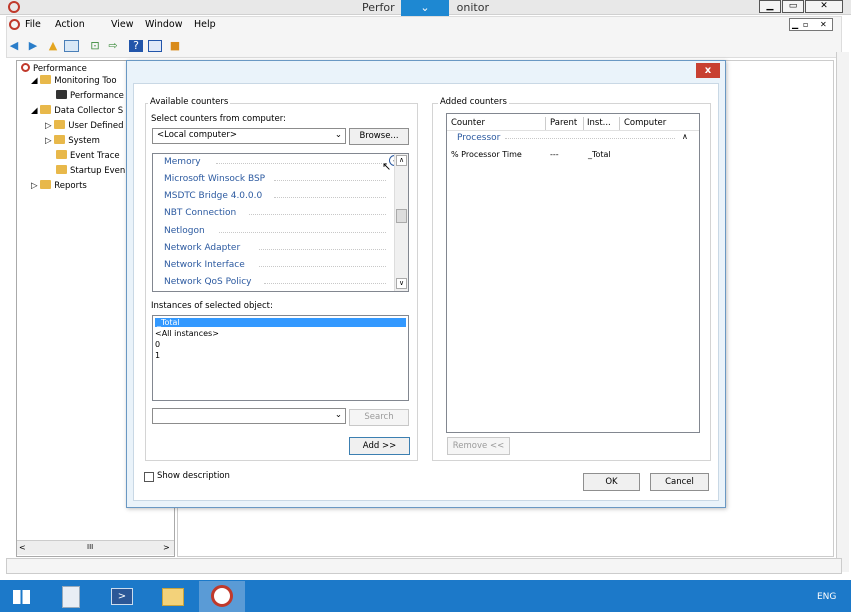 This screenshot has height=612, width=851. What do you see at coordinates (571, 155) in the screenshot?
I see `added-row: % Processor Time --- _Total` at bounding box center [571, 155].